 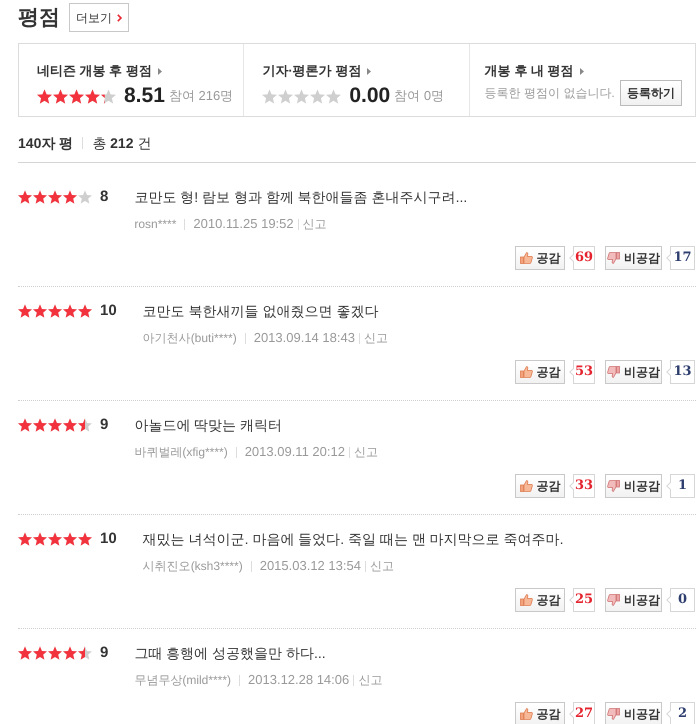 I want to click on author-name: 무념무상(mild****), so click(x=183, y=680).